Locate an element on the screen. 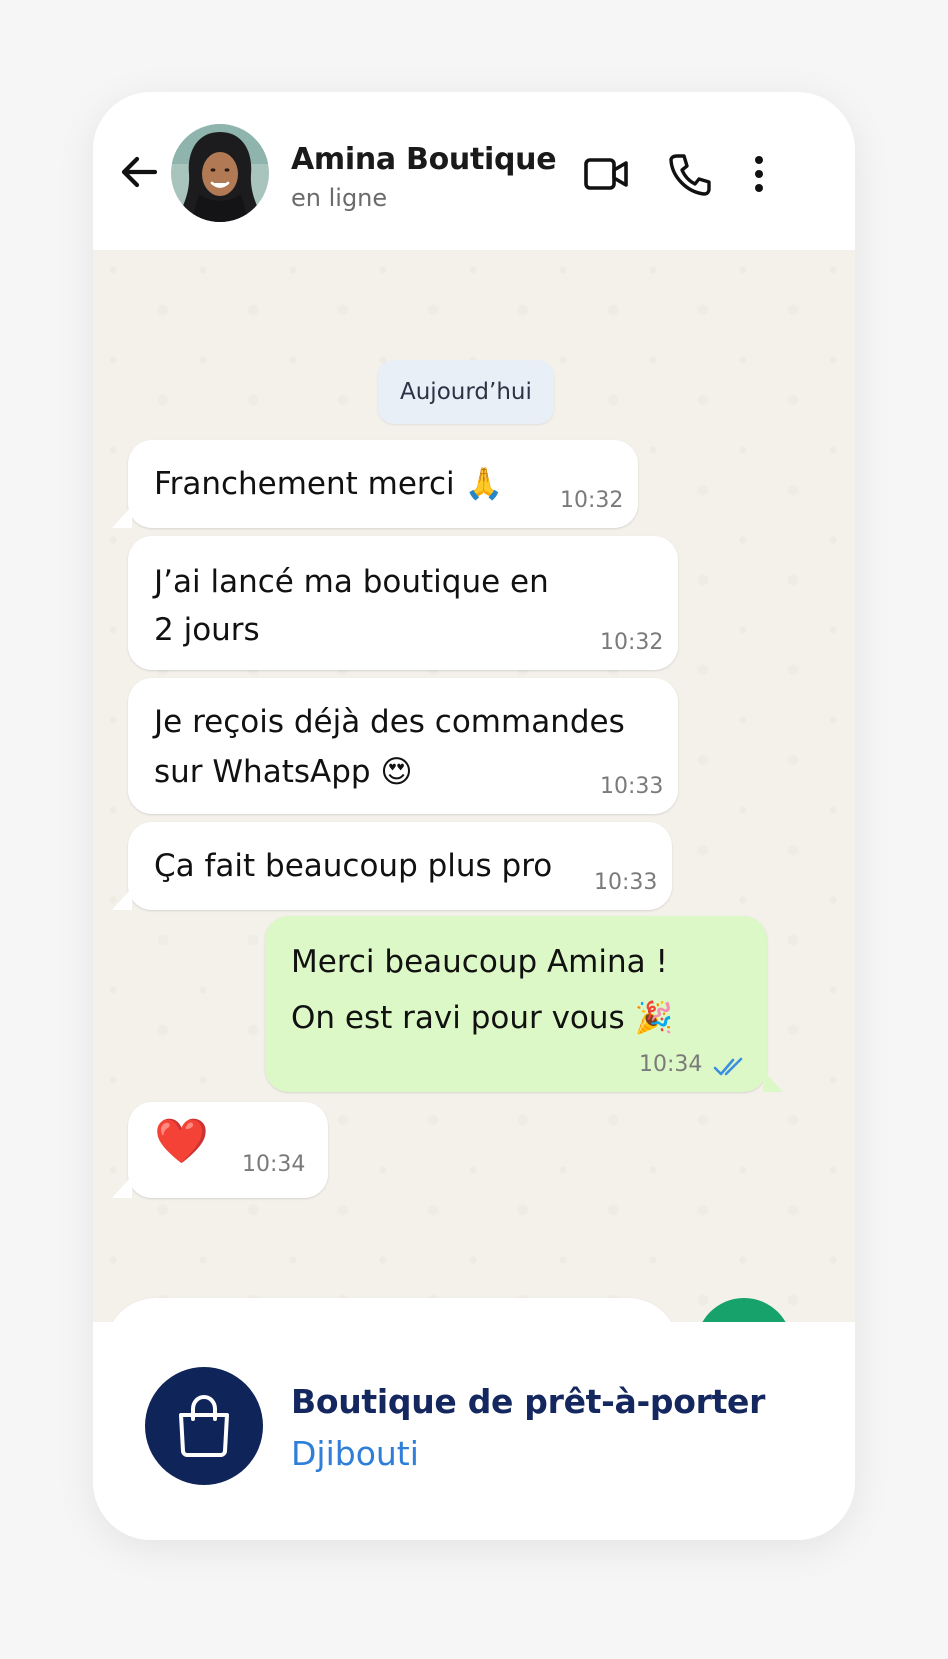 The image size is (948, 1659). read-receipt-icon is located at coordinates (728, 1066).